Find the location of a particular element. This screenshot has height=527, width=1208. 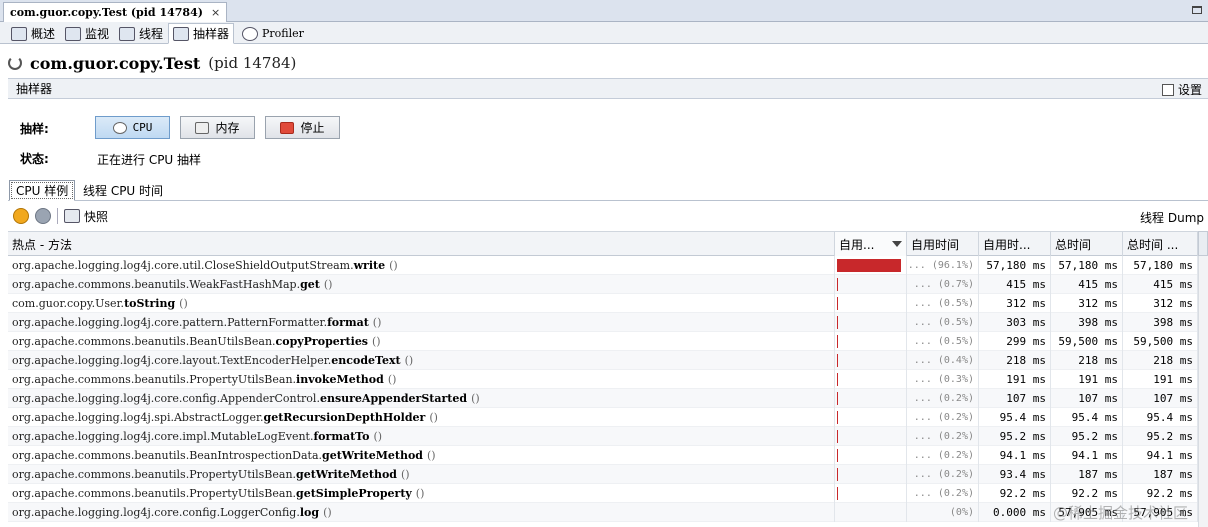

document-tab: com.guor.copy.Test (pid 14784) × is located at coordinates (115, 12).